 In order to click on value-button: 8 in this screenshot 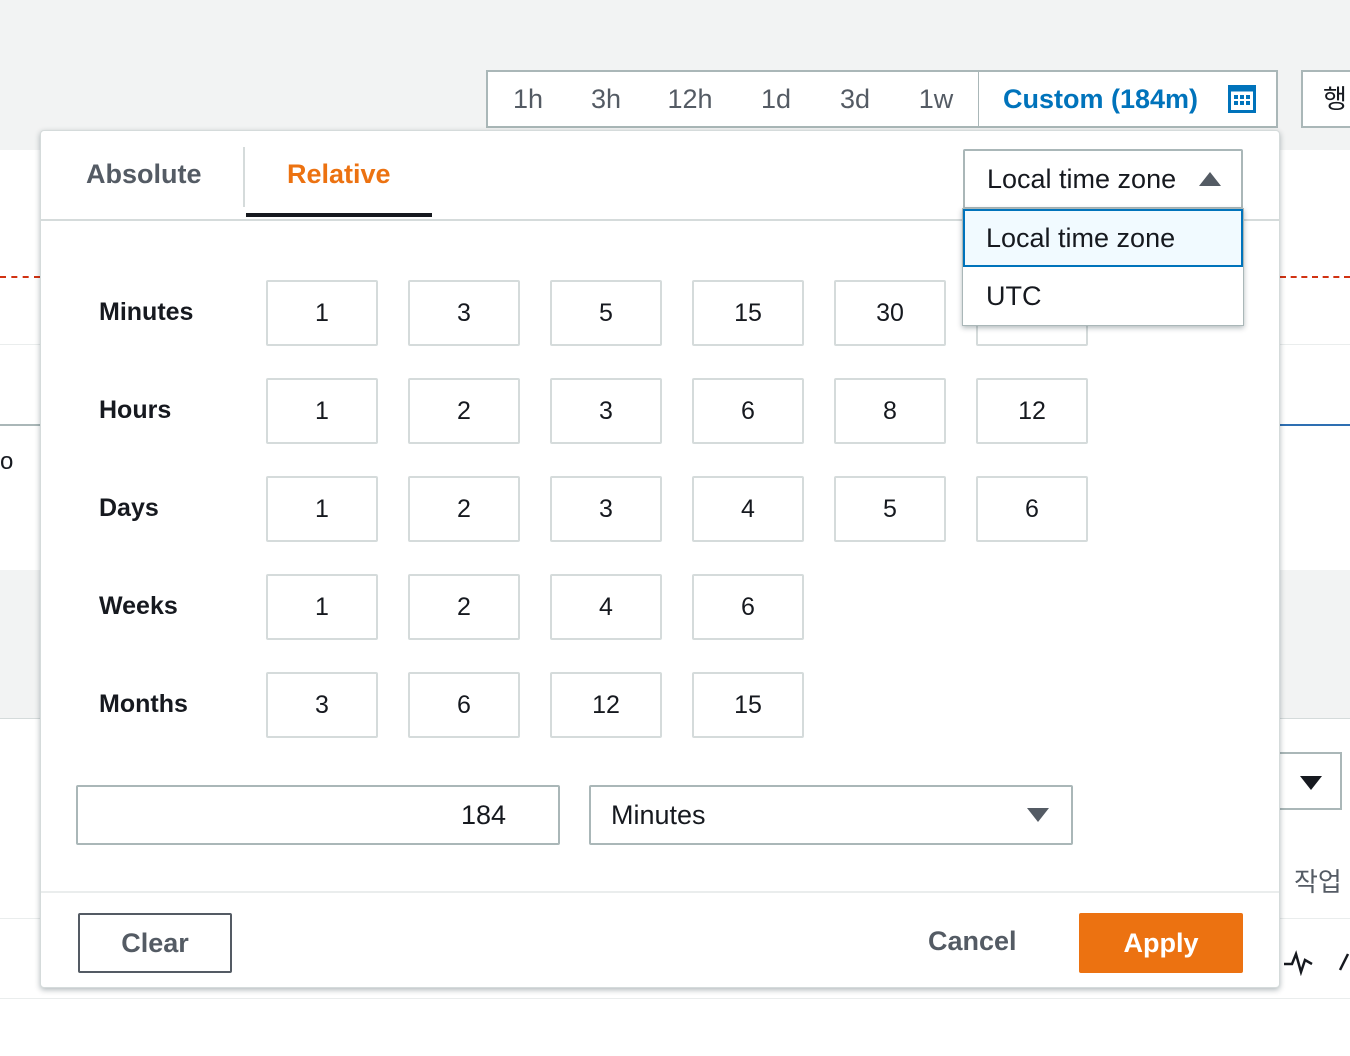, I will do `click(890, 411)`.